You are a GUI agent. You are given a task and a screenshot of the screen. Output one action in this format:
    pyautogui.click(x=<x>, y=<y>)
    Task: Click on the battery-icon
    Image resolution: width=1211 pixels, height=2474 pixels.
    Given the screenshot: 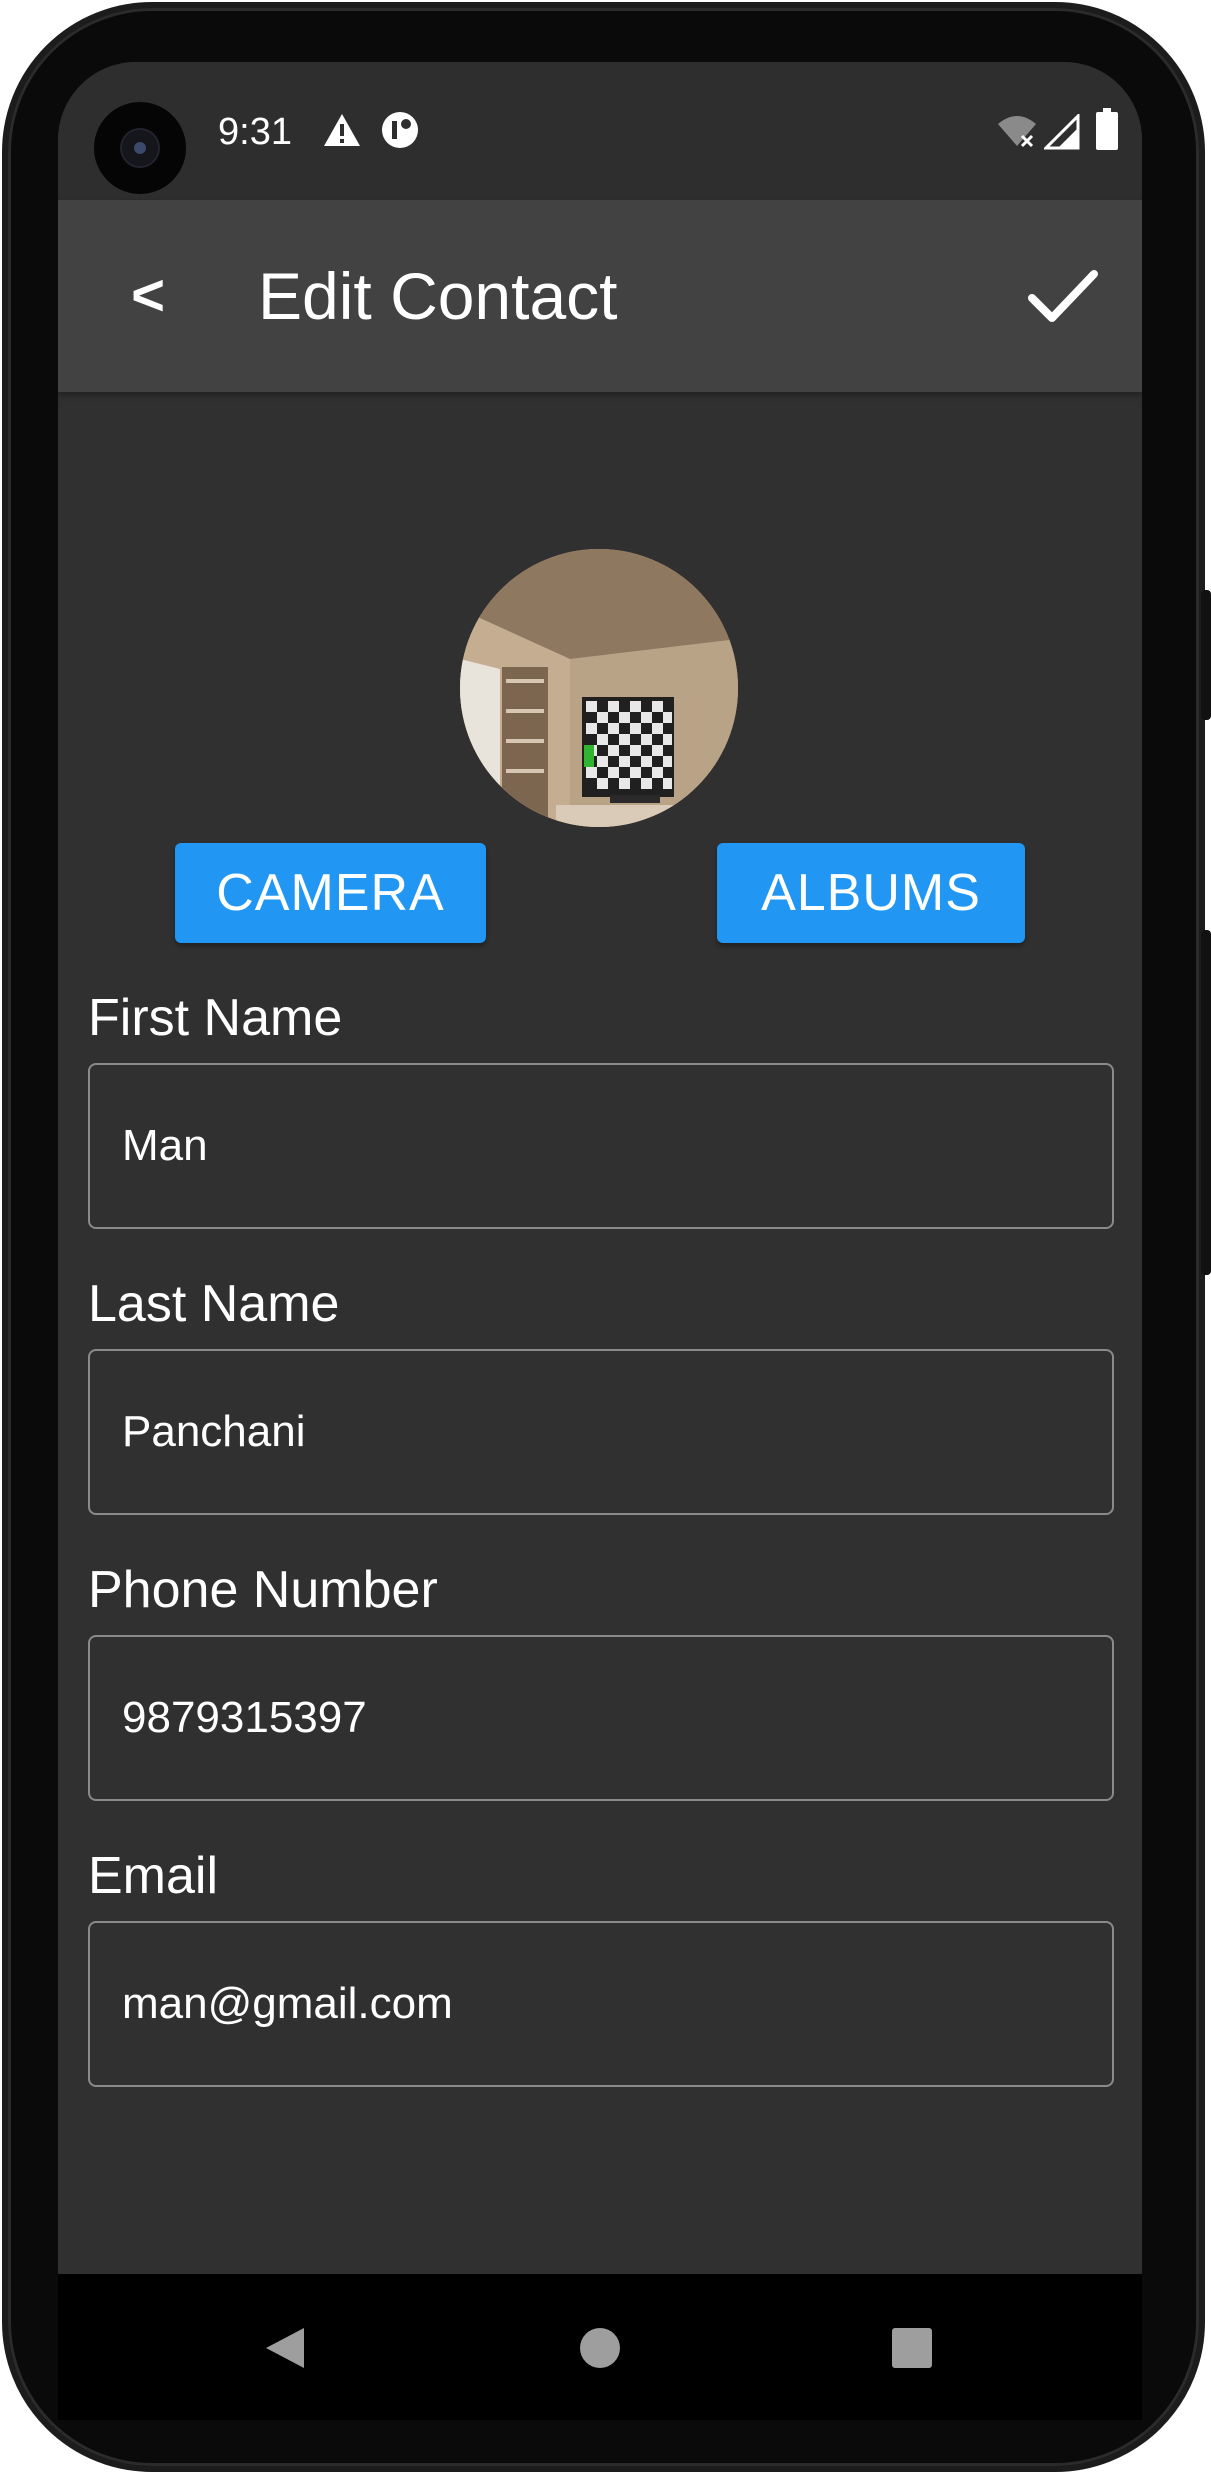 What is the action you would take?
    pyautogui.click(x=1107, y=129)
    